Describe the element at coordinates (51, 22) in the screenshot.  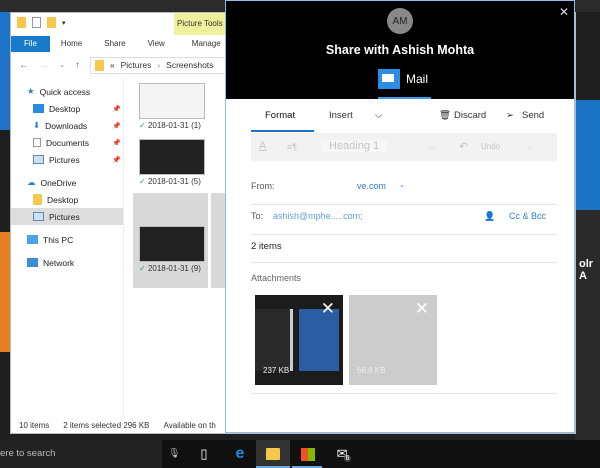
I see `new-folder-icon` at that location.